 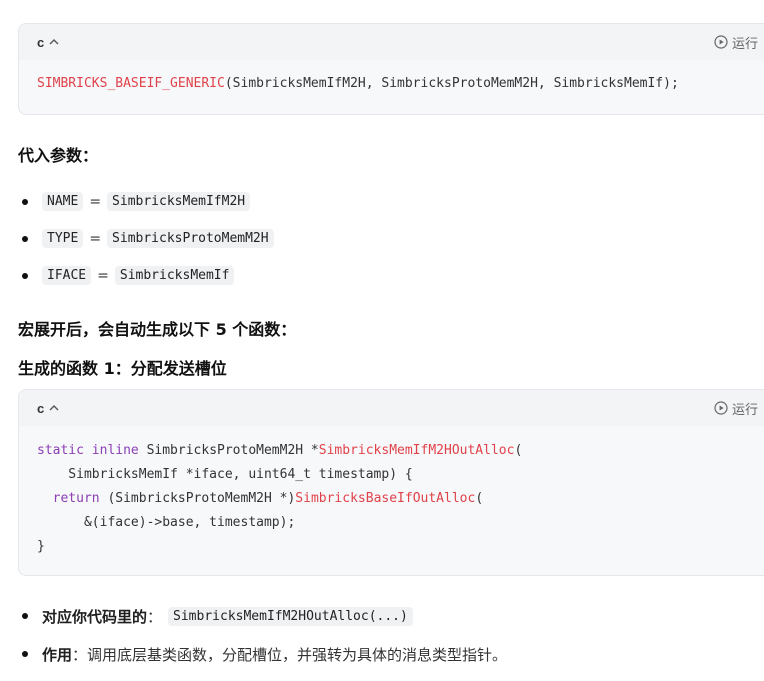 What do you see at coordinates (290, 616) in the screenshot?
I see `note-code: SimbricksMemIfM2HOutAlloc(...)` at bounding box center [290, 616].